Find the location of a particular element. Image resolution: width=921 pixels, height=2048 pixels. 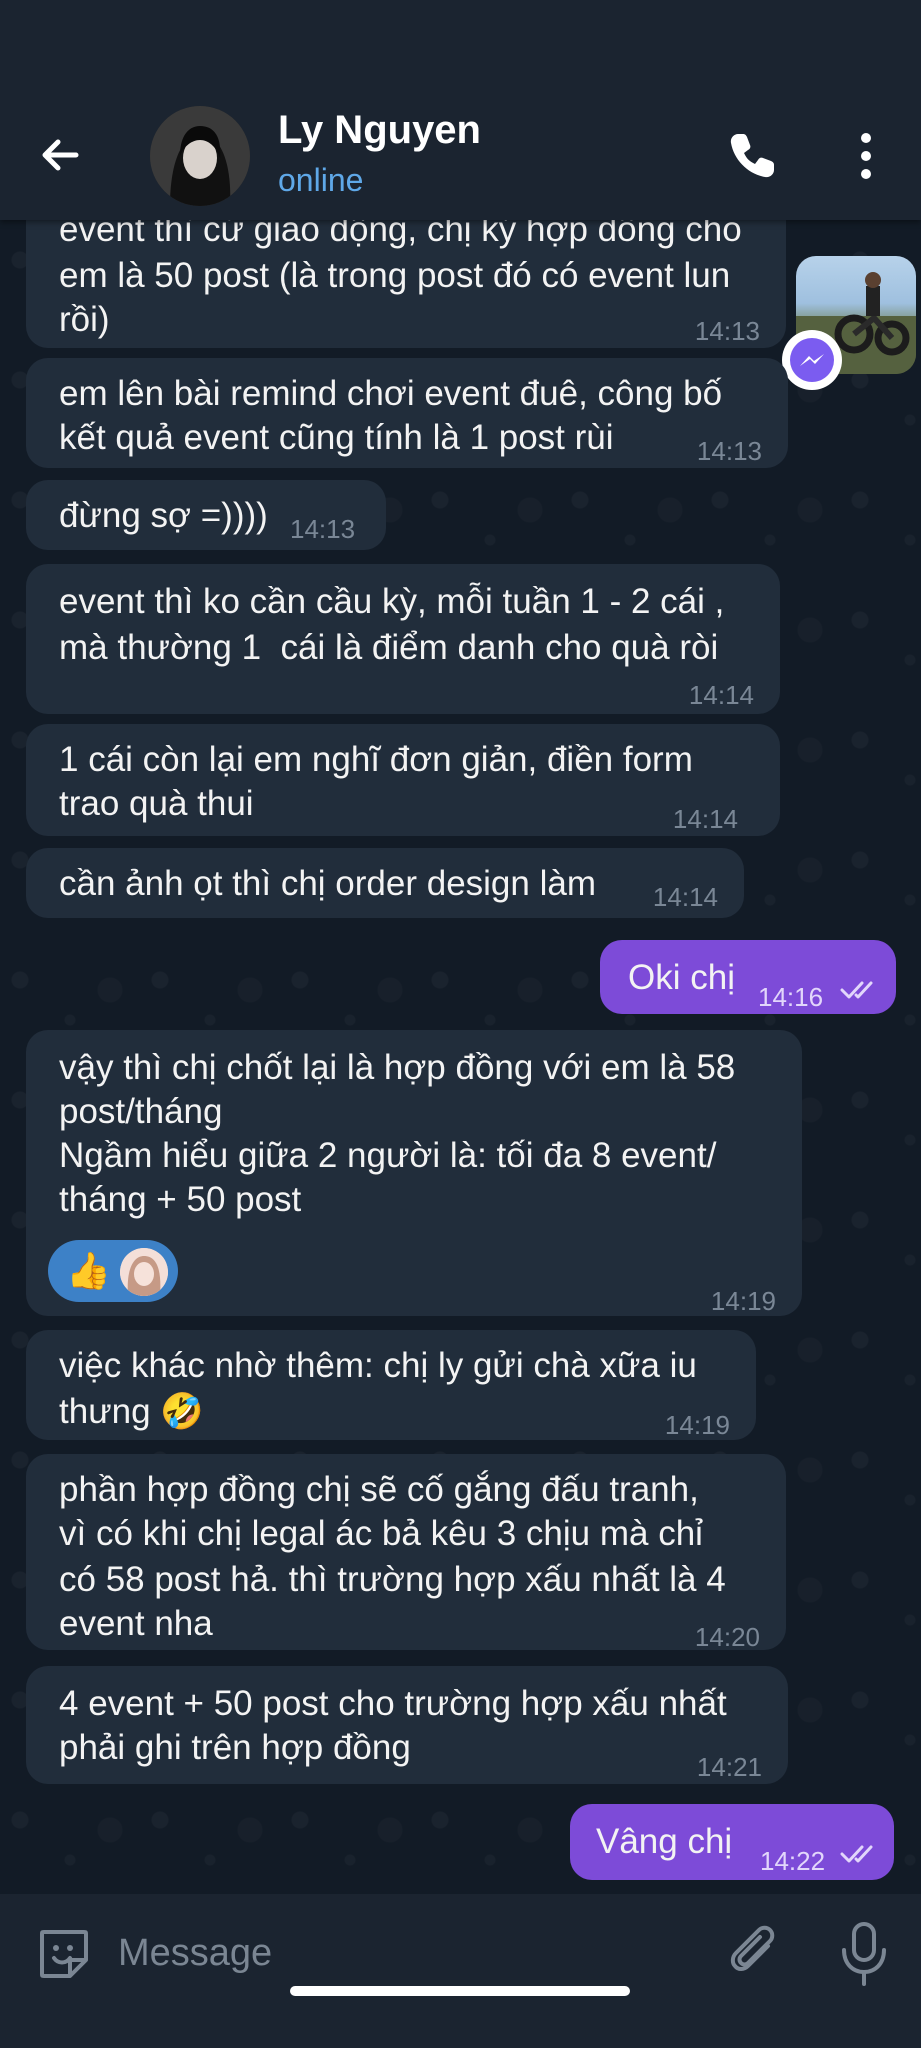

more-vertical-icon is located at coordinates (866, 156).